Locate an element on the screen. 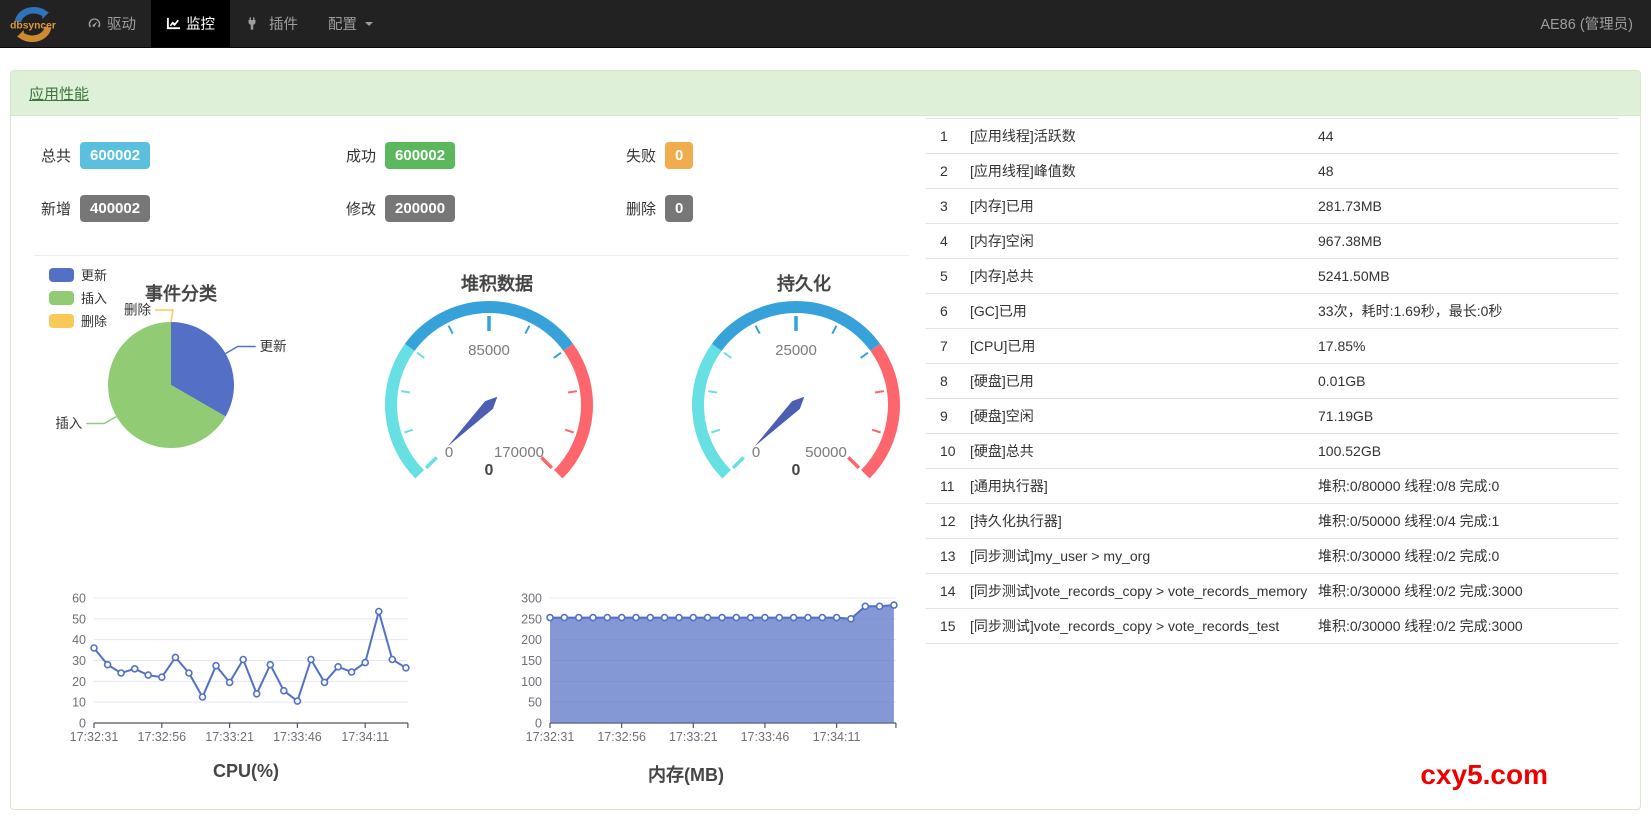 This screenshot has height=826, width=1651. row-index: 7 is located at coordinates (944, 346).